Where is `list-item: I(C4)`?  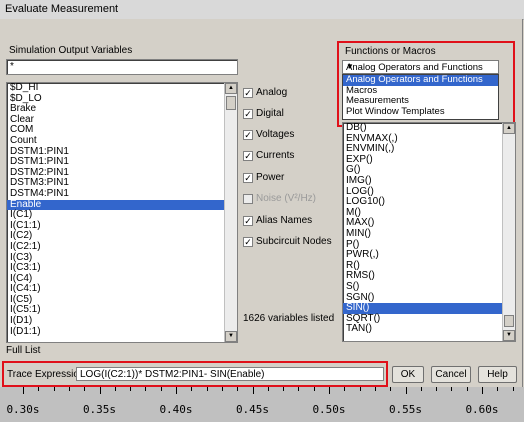 list-item: I(C4) is located at coordinates (122, 279).